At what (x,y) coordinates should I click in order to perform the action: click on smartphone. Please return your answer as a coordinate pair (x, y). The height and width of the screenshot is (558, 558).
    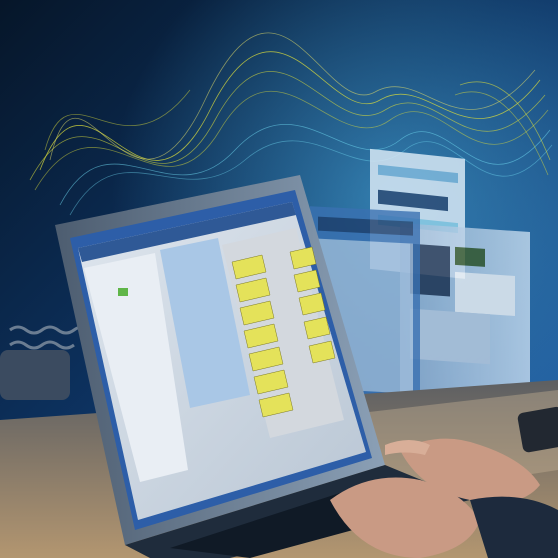
    Looking at the image, I should click on (537, 429).